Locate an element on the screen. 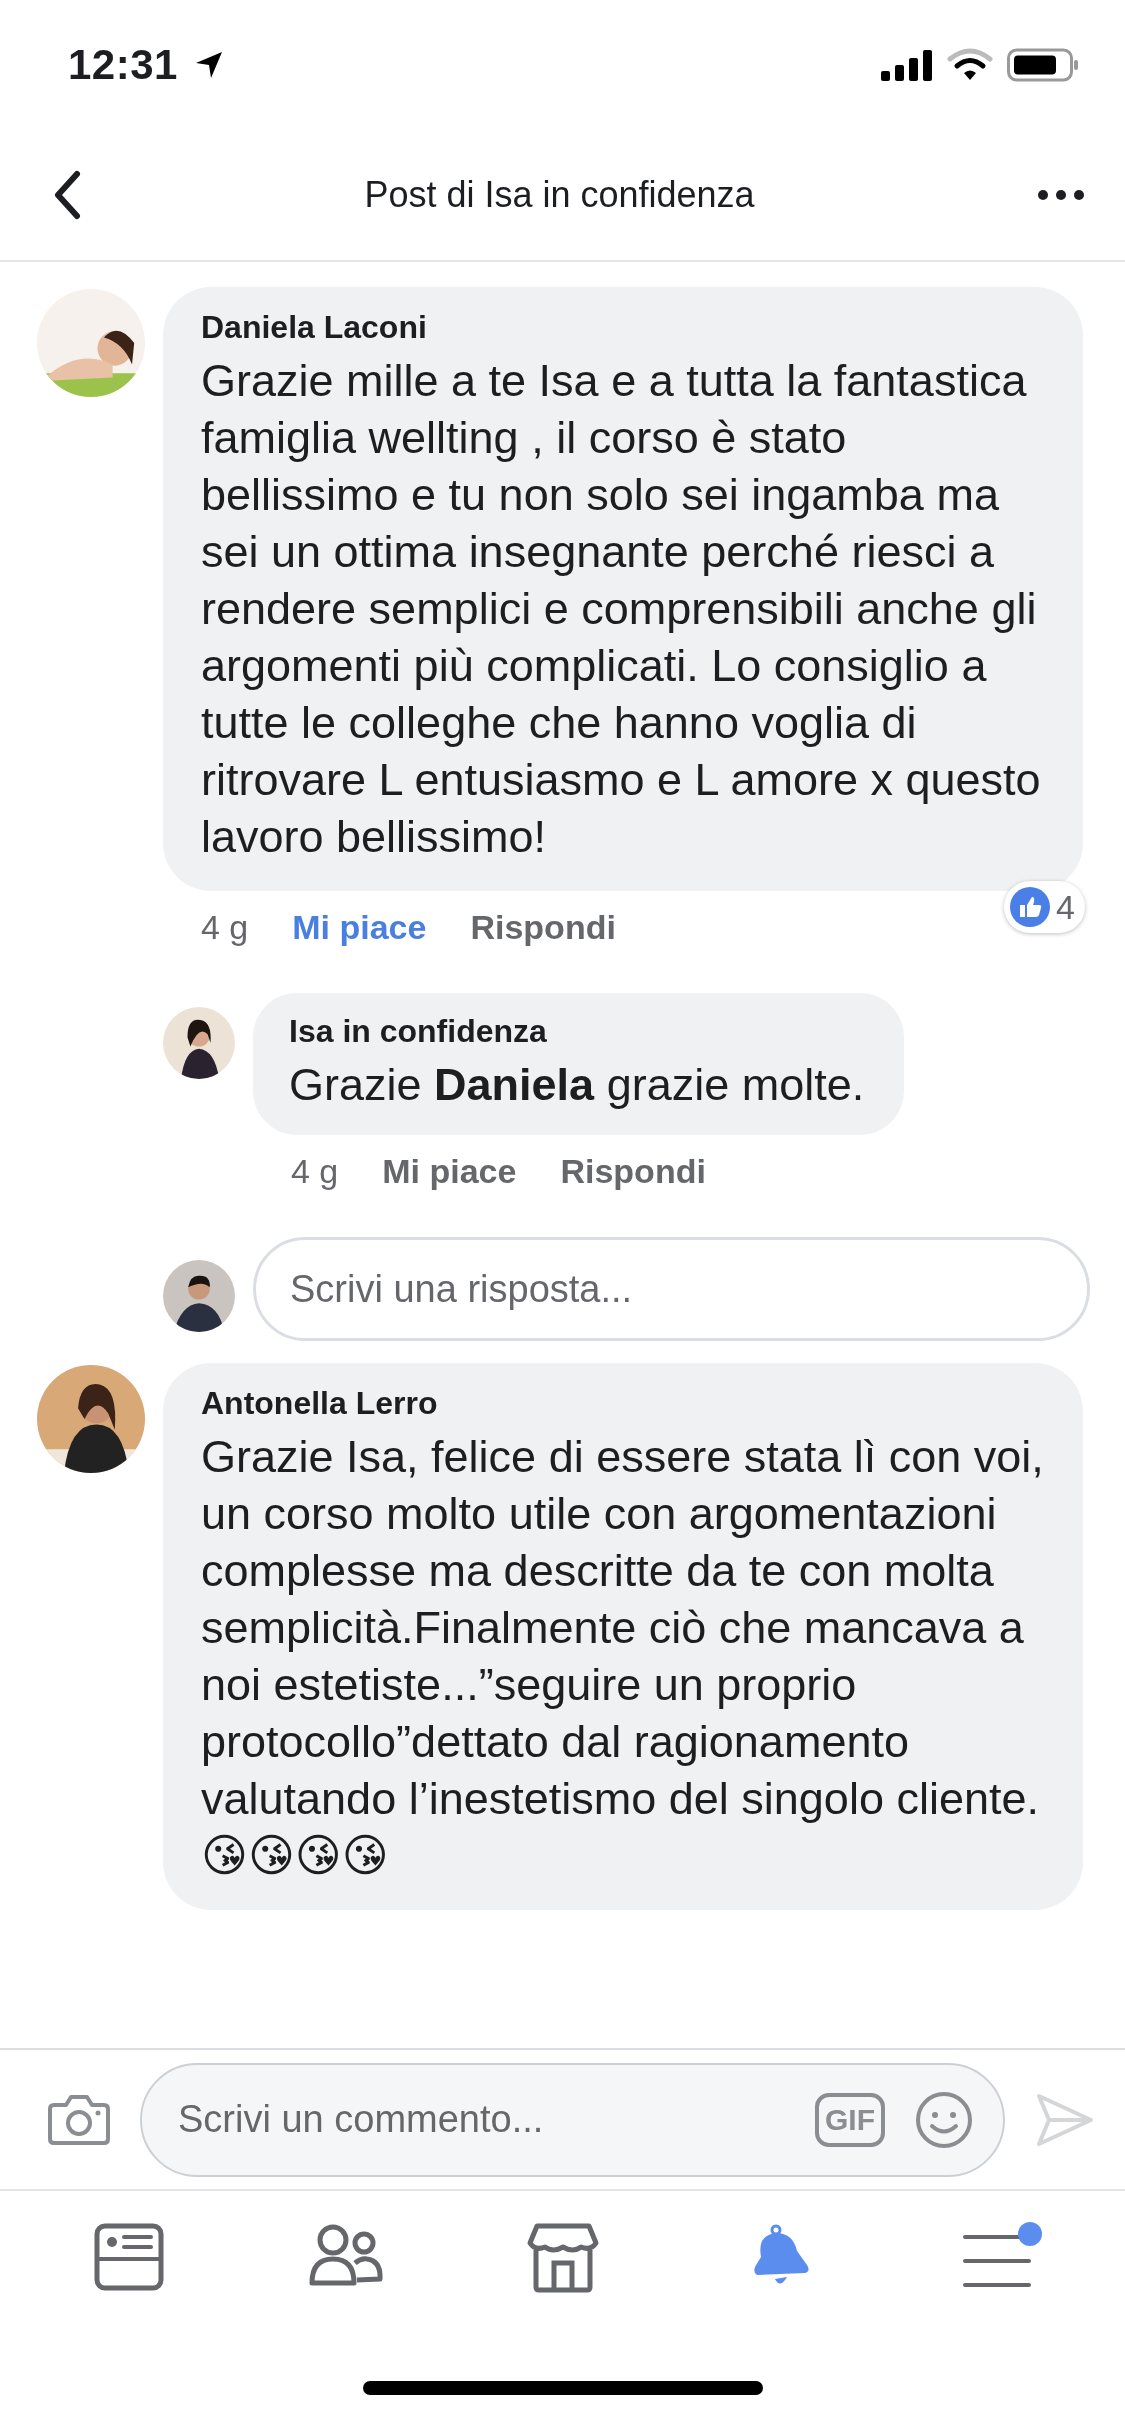  gif-button: GIF is located at coordinates (850, 2119).